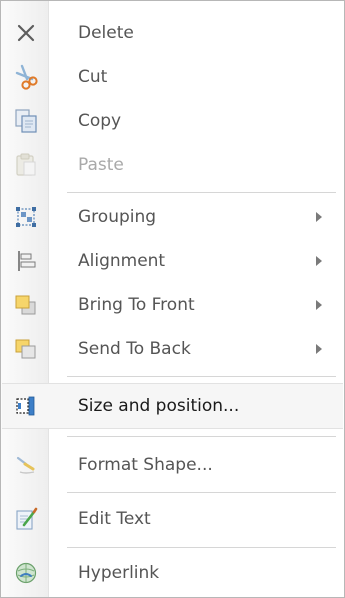  Describe the element at coordinates (26, 165) in the screenshot. I see `paste-icon` at that location.